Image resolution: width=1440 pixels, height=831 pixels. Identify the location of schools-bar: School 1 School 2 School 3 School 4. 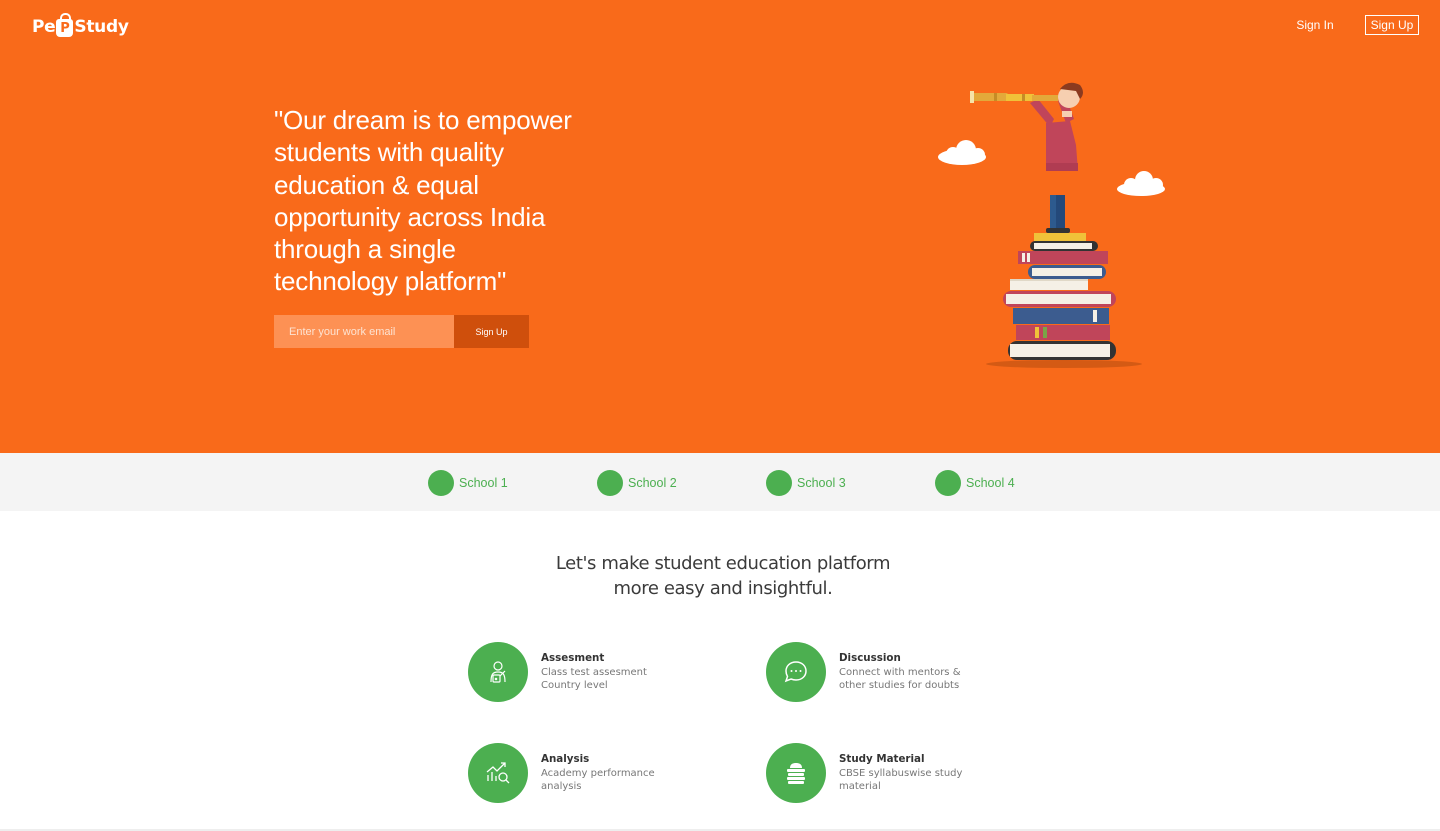
(720, 482).